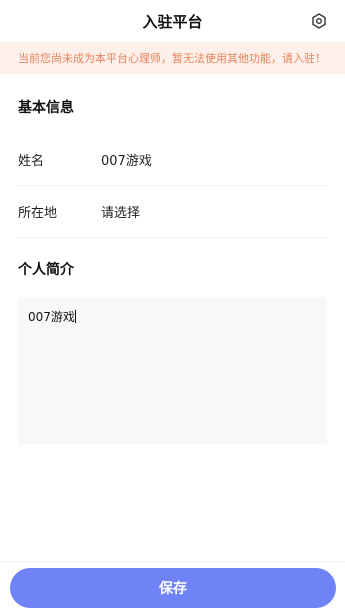 This screenshot has height=613, width=345. I want to click on section-title-basic-info: 基本信息, so click(46, 108).